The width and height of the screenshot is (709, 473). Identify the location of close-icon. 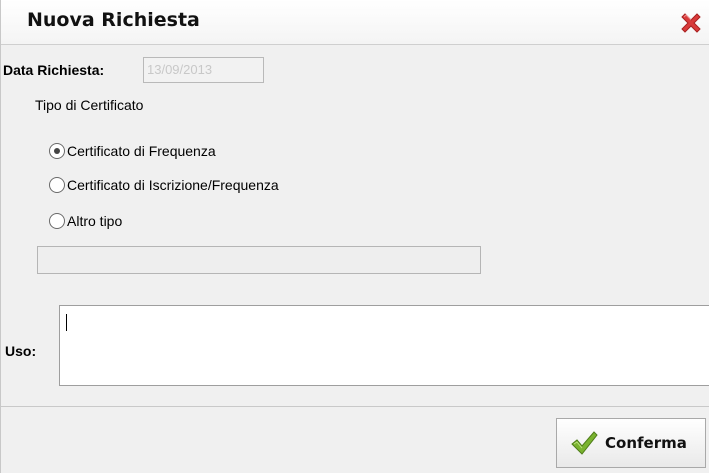
(691, 23).